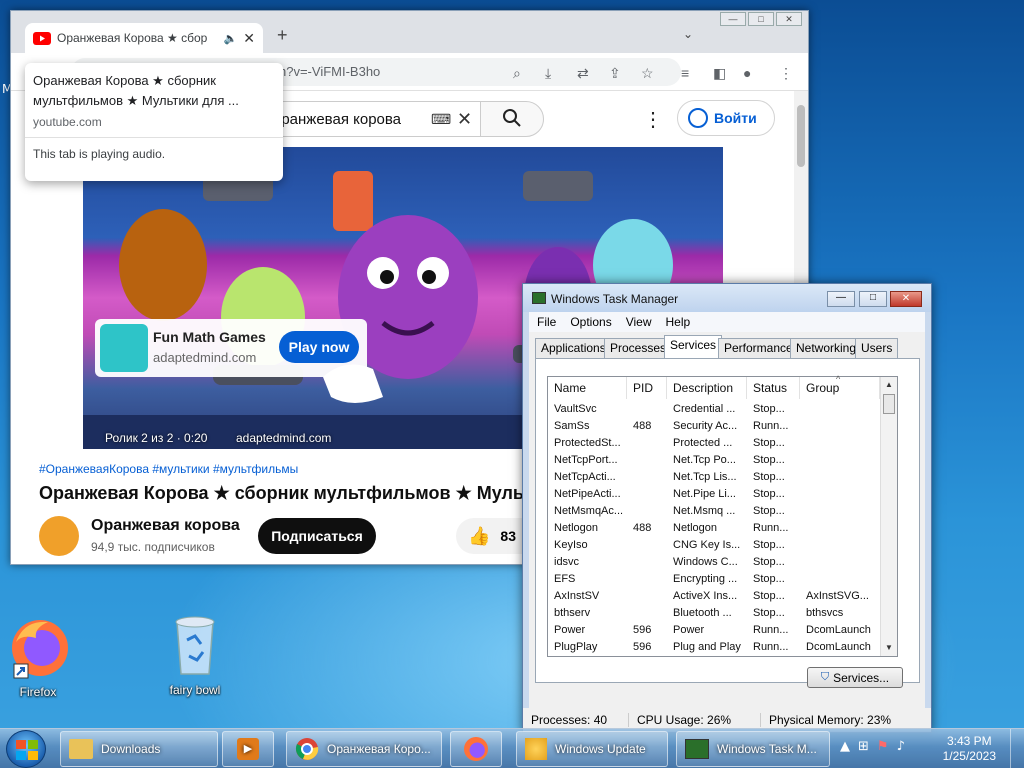  What do you see at coordinates (889, 385) in the screenshot?
I see `scroll-up-icon: ▲` at bounding box center [889, 385].